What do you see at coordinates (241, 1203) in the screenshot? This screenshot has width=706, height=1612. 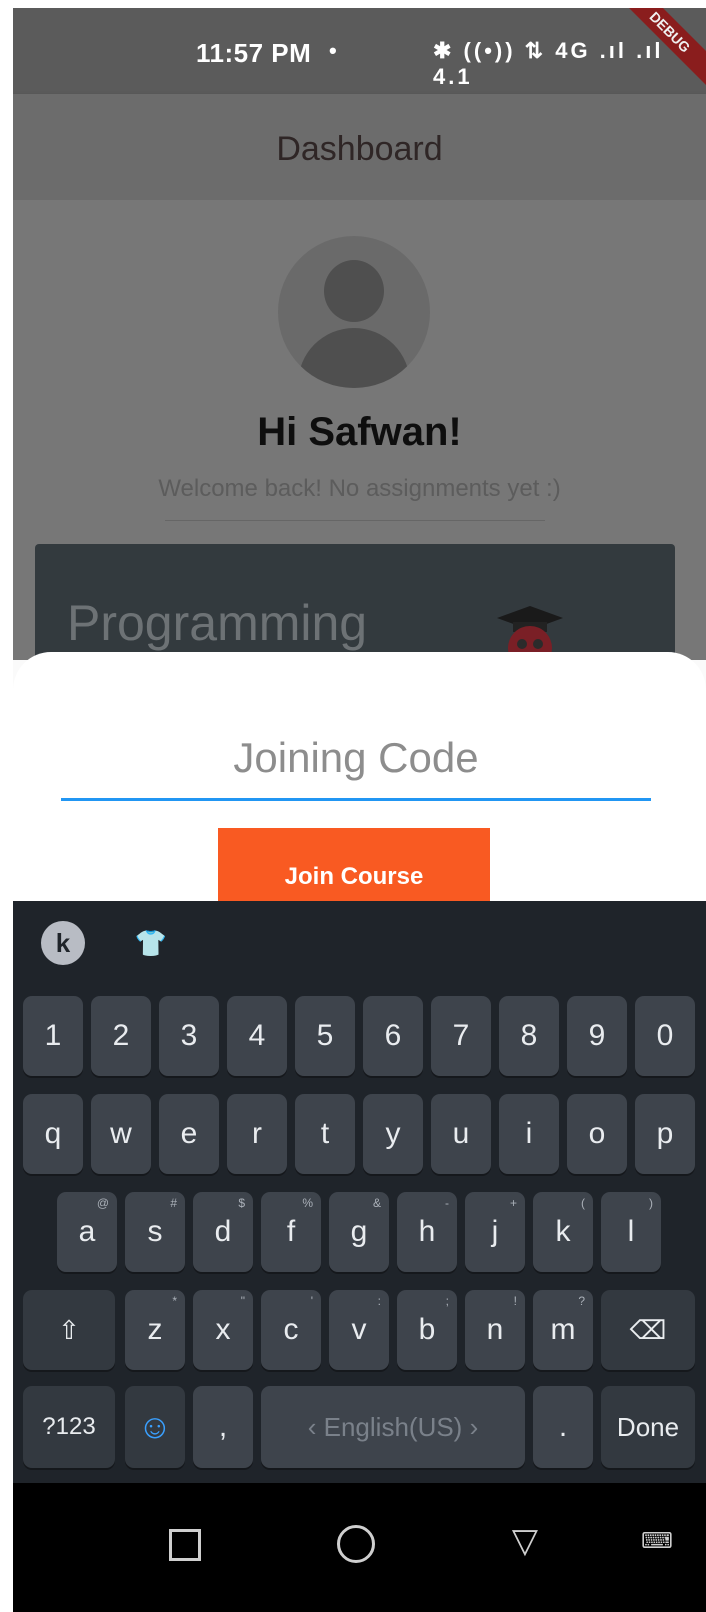 I see `key-d-hint: $` at bounding box center [241, 1203].